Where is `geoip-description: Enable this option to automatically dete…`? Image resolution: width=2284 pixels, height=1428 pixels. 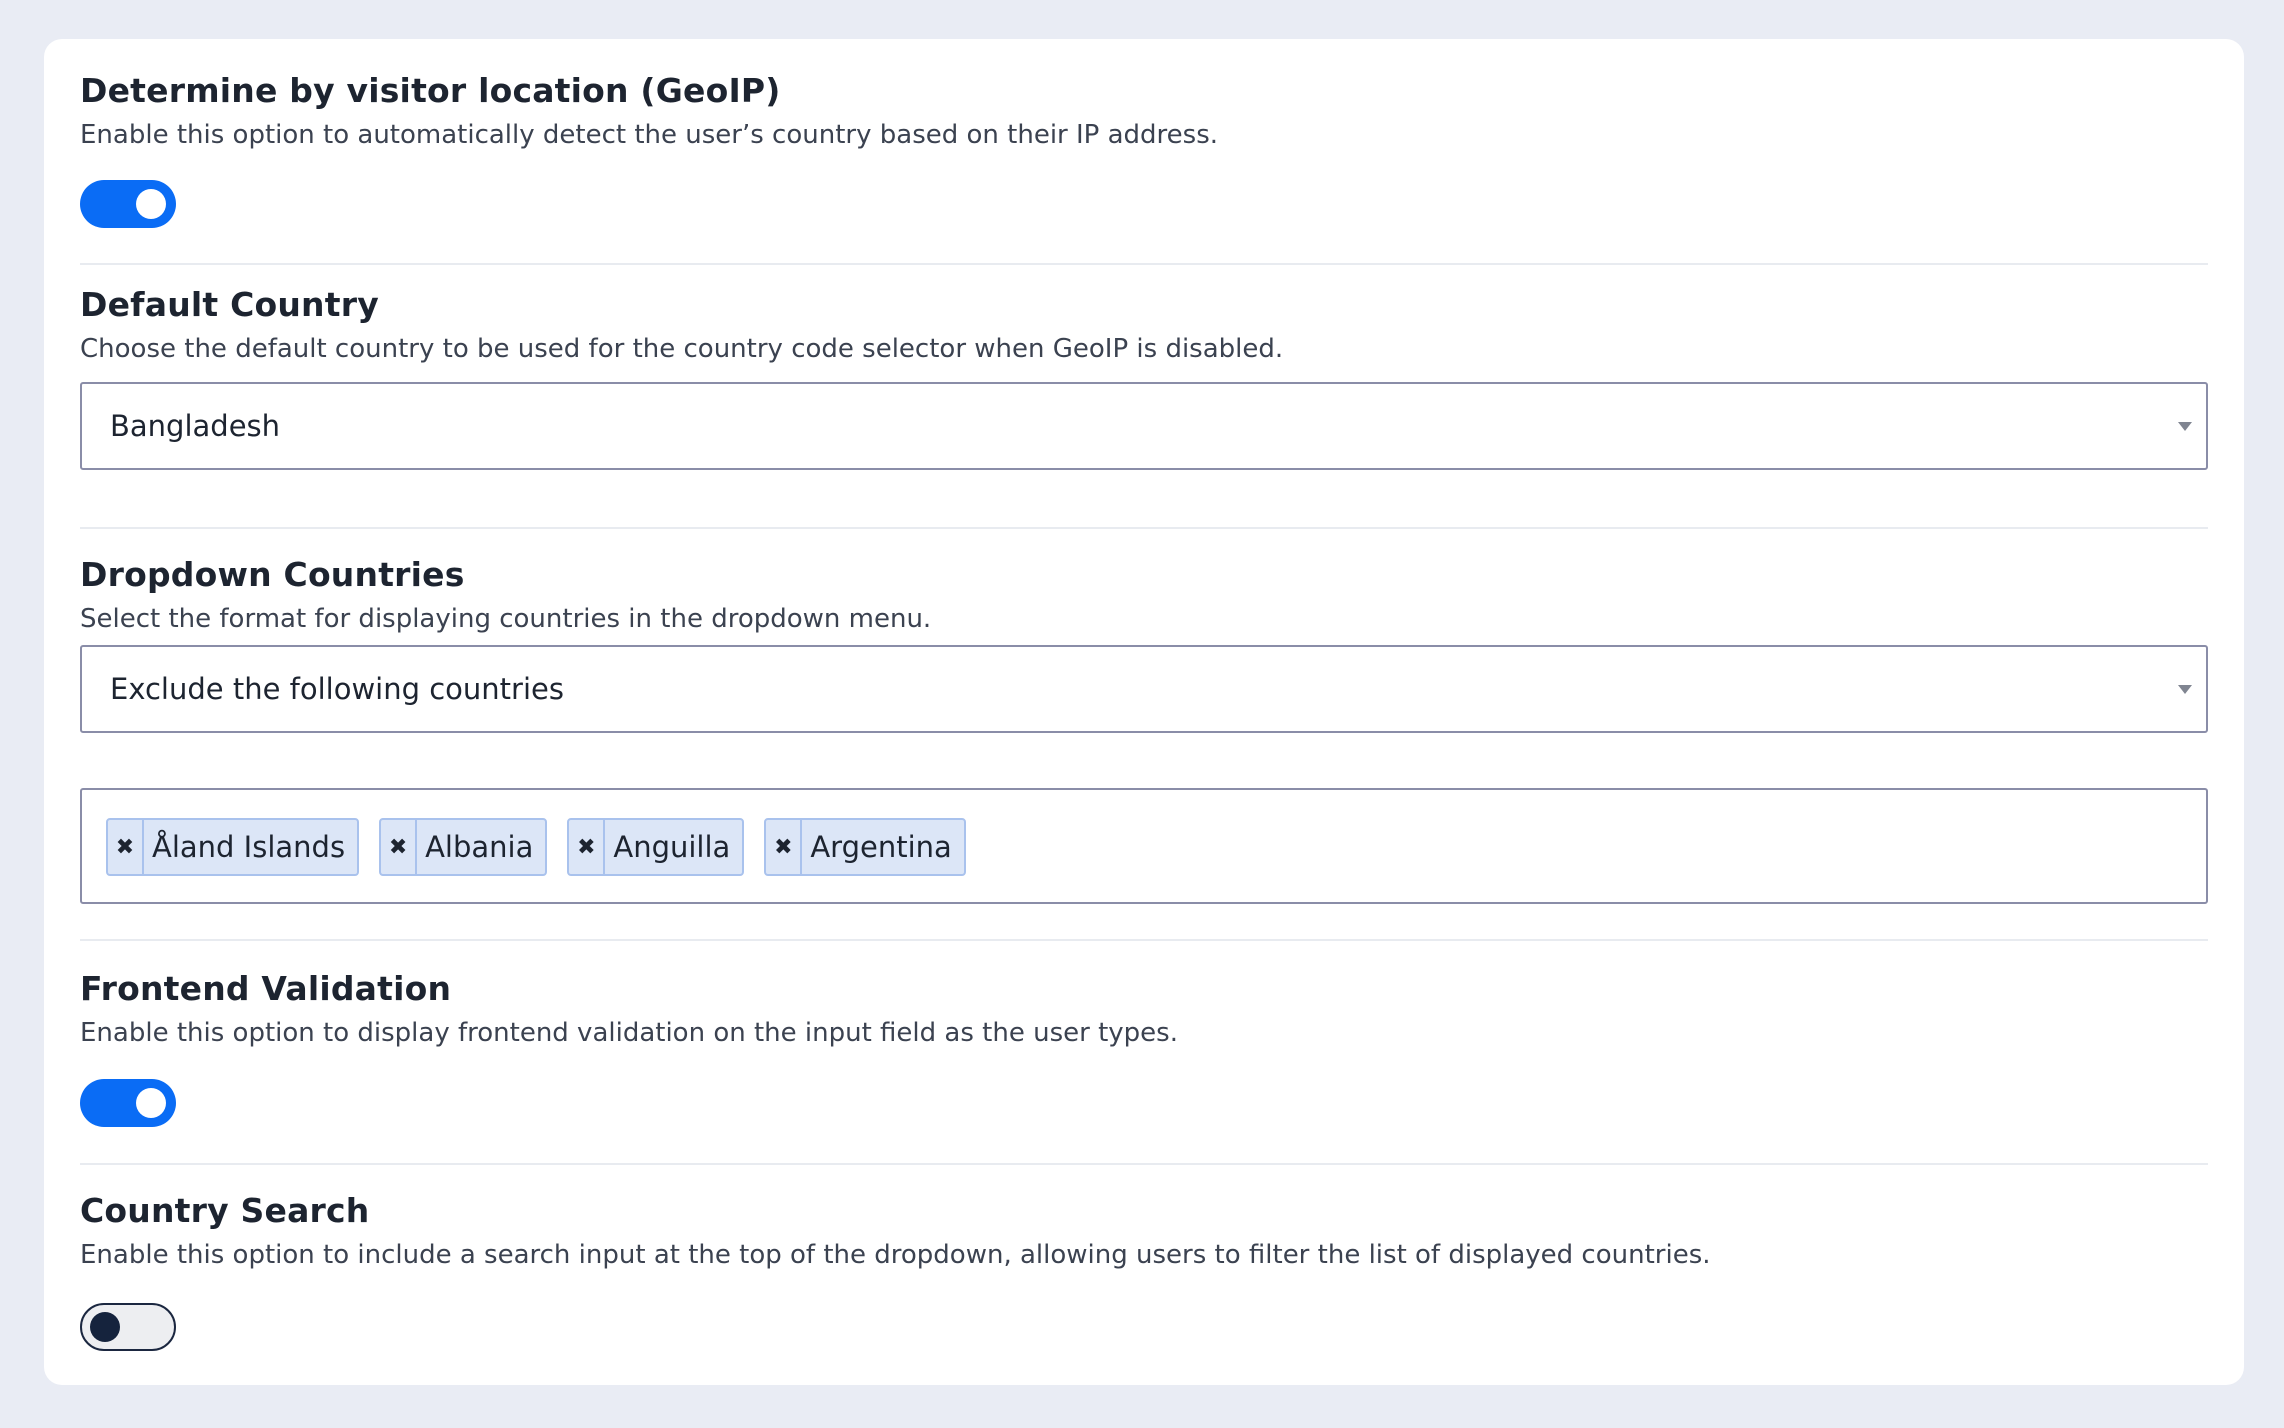 geoip-description: Enable this option to automatically dete… is located at coordinates (649, 135).